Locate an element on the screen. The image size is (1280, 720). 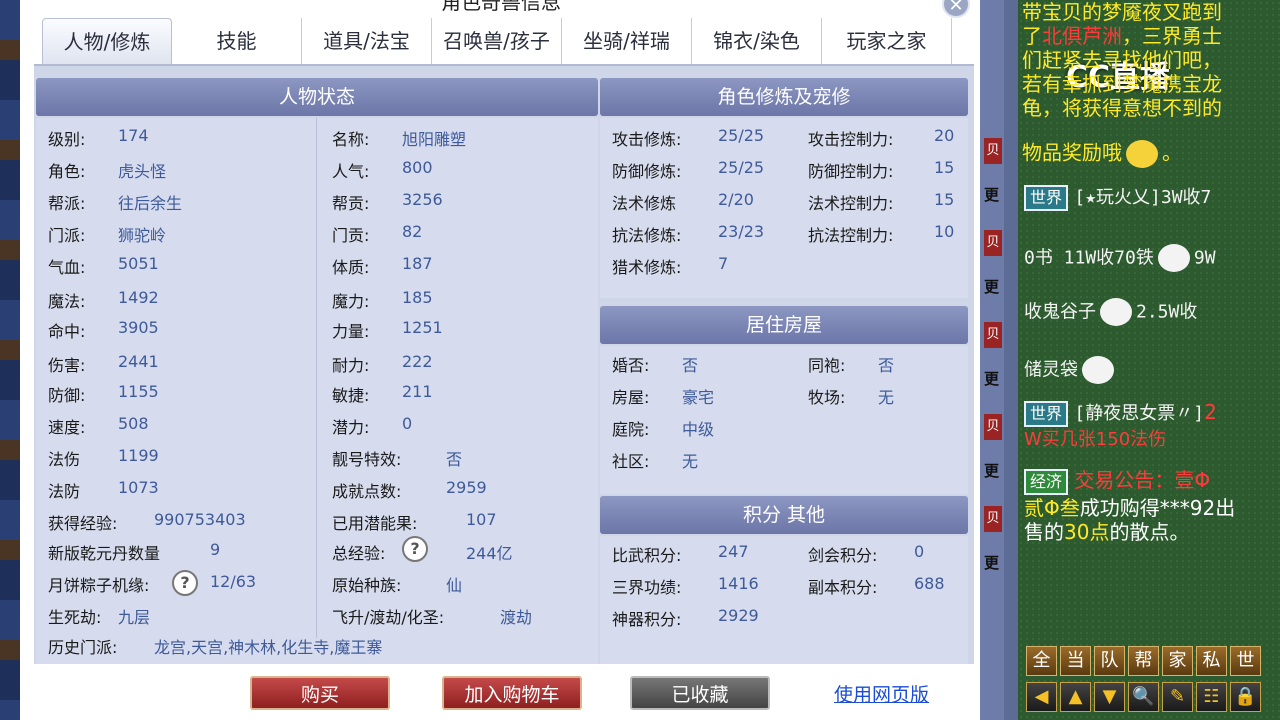
tab-outfits: 锦衣/染色 is located at coordinates (757, 41).